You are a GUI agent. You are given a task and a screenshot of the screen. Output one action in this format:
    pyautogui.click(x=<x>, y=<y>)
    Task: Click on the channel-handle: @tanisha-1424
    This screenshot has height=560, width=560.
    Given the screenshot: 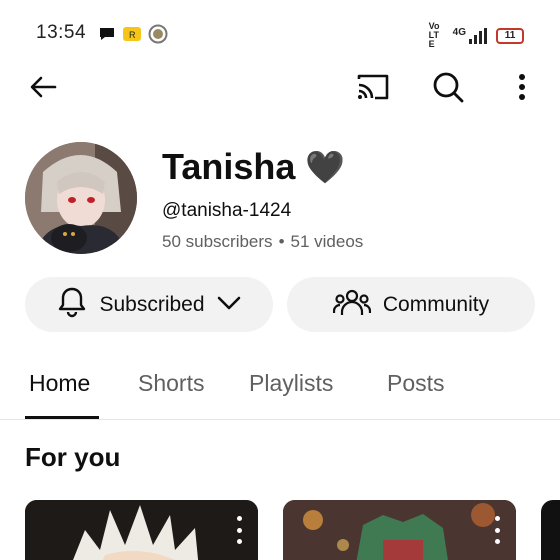 What is the action you would take?
    pyautogui.click(x=227, y=210)
    